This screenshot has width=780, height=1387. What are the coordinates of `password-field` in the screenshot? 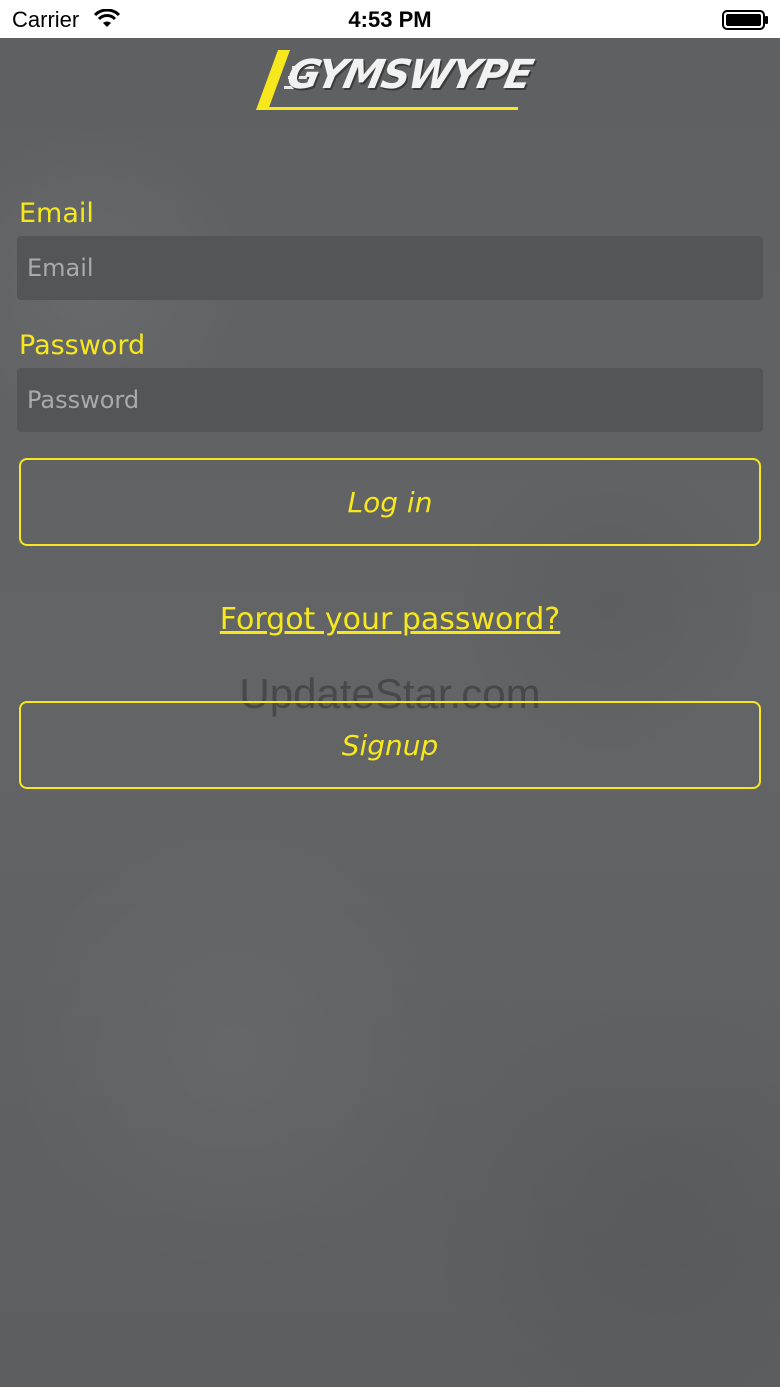 It's located at (390, 400).